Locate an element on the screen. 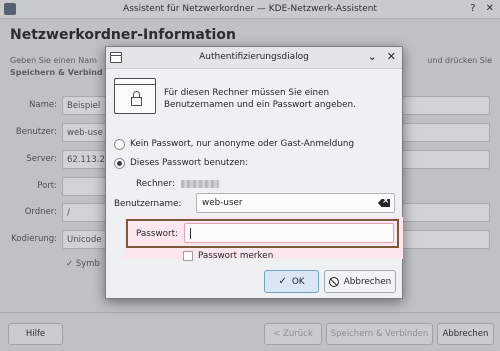  encoding-label: Kodierung: is located at coordinates (34, 239).